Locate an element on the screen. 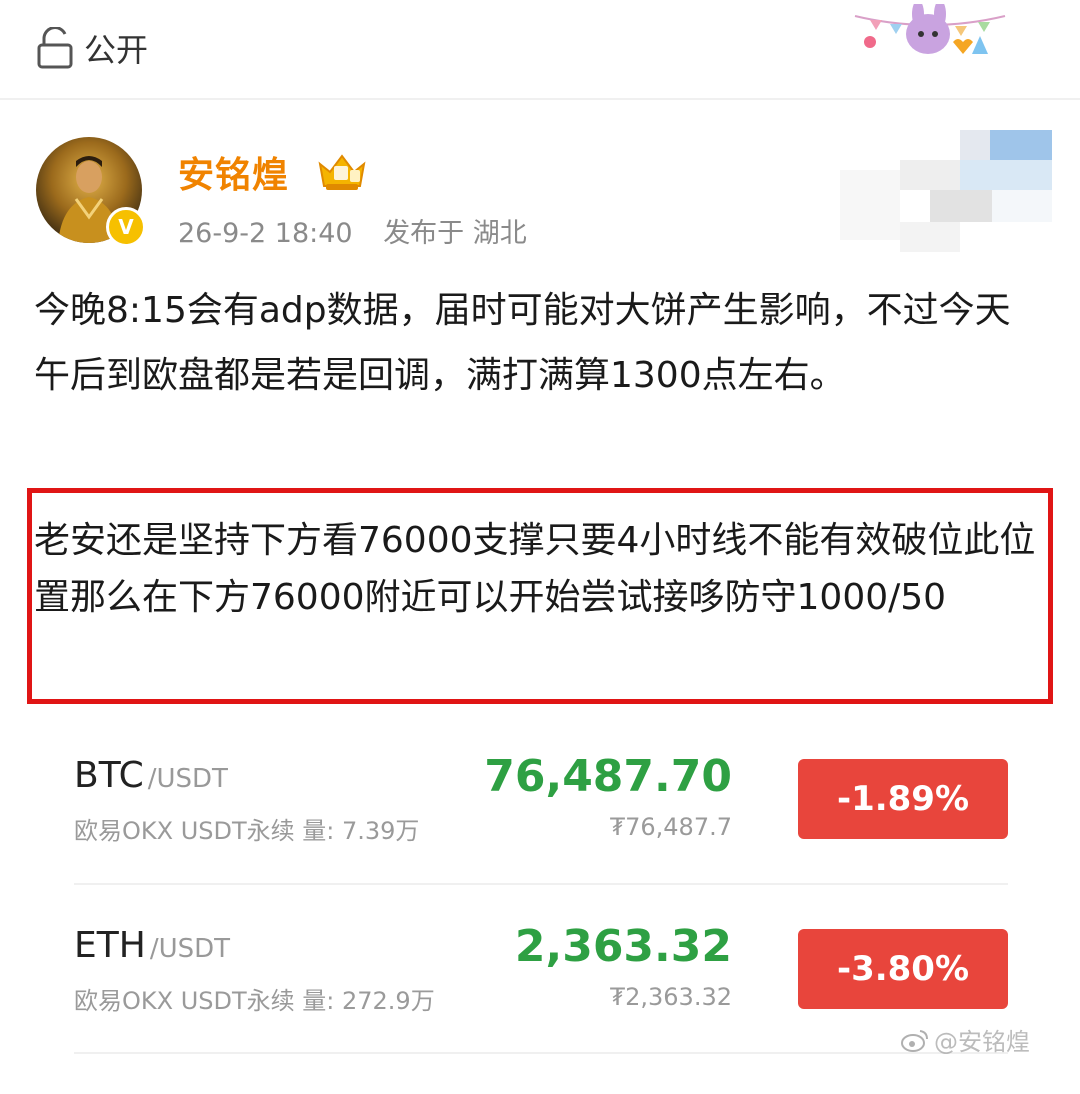 This screenshot has width=1080, height=1094. ticker-fiat-price: ₮2,363.32 is located at coordinates (670, 997).